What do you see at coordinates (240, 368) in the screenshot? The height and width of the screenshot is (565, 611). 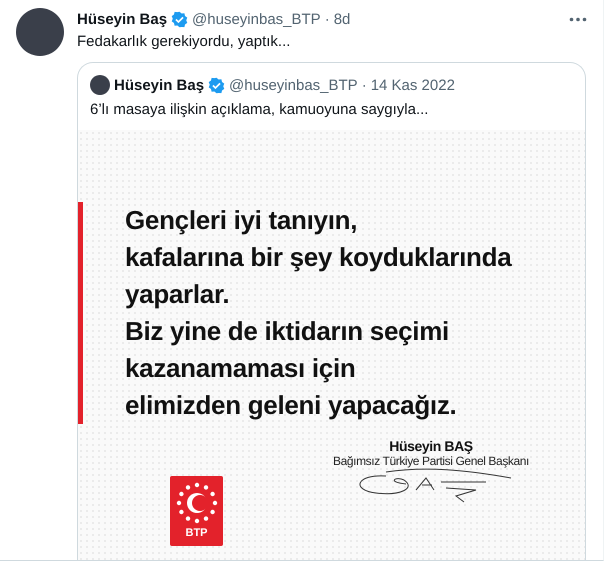 I see `statement-line: kazanamaması için` at bounding box center [240, 368].